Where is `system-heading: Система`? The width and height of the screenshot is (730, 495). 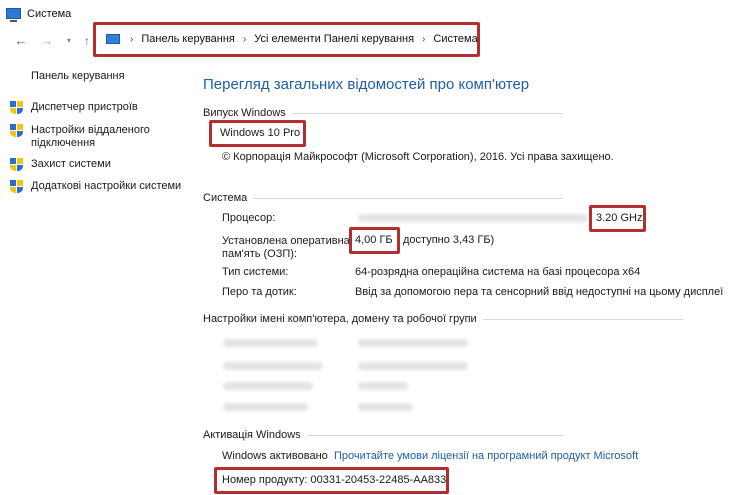 system-heading: Система is located at coordinates (225, 198).